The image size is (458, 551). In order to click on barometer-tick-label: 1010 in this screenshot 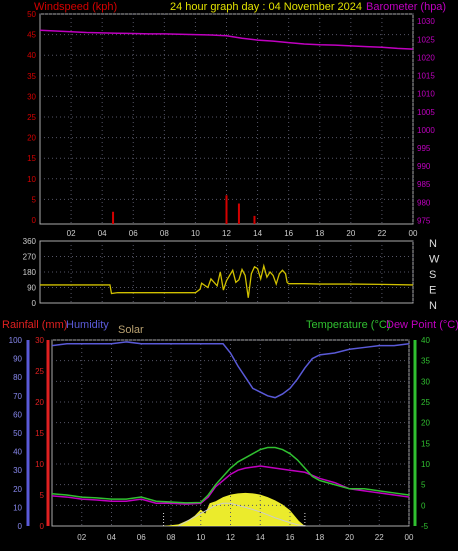, I will do `click(426, 94)`.